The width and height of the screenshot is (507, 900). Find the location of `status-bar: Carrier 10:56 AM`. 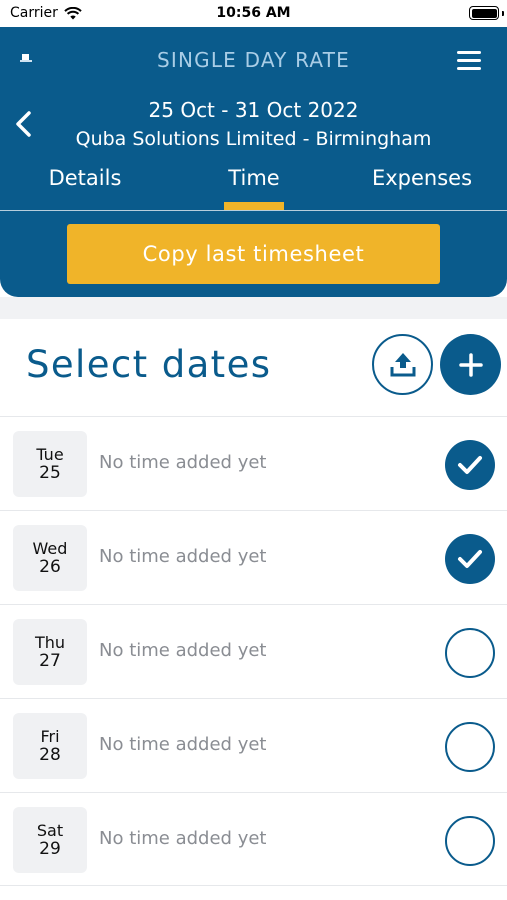

status-bar: Carrier 10:56 AM is located at coordinates (253, 13).